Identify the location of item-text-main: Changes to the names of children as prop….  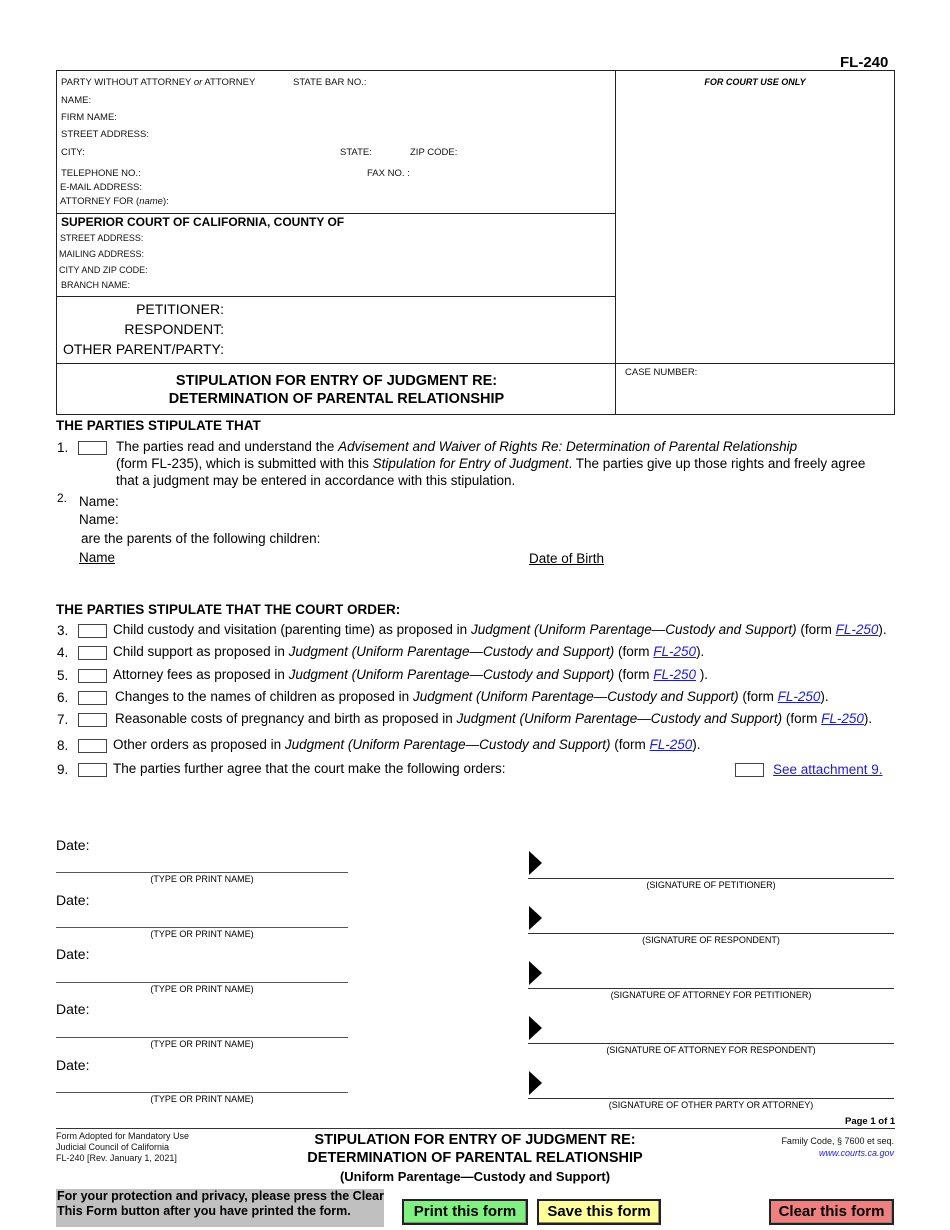
(264, 696).